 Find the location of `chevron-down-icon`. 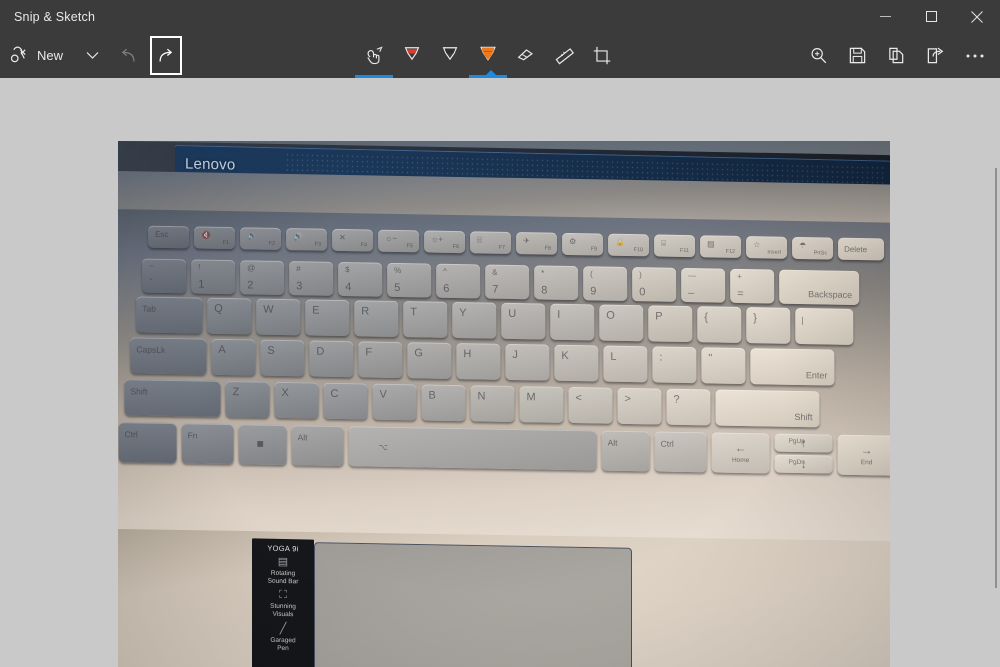

chevron-down-icon is located at coordinates (92, 55).